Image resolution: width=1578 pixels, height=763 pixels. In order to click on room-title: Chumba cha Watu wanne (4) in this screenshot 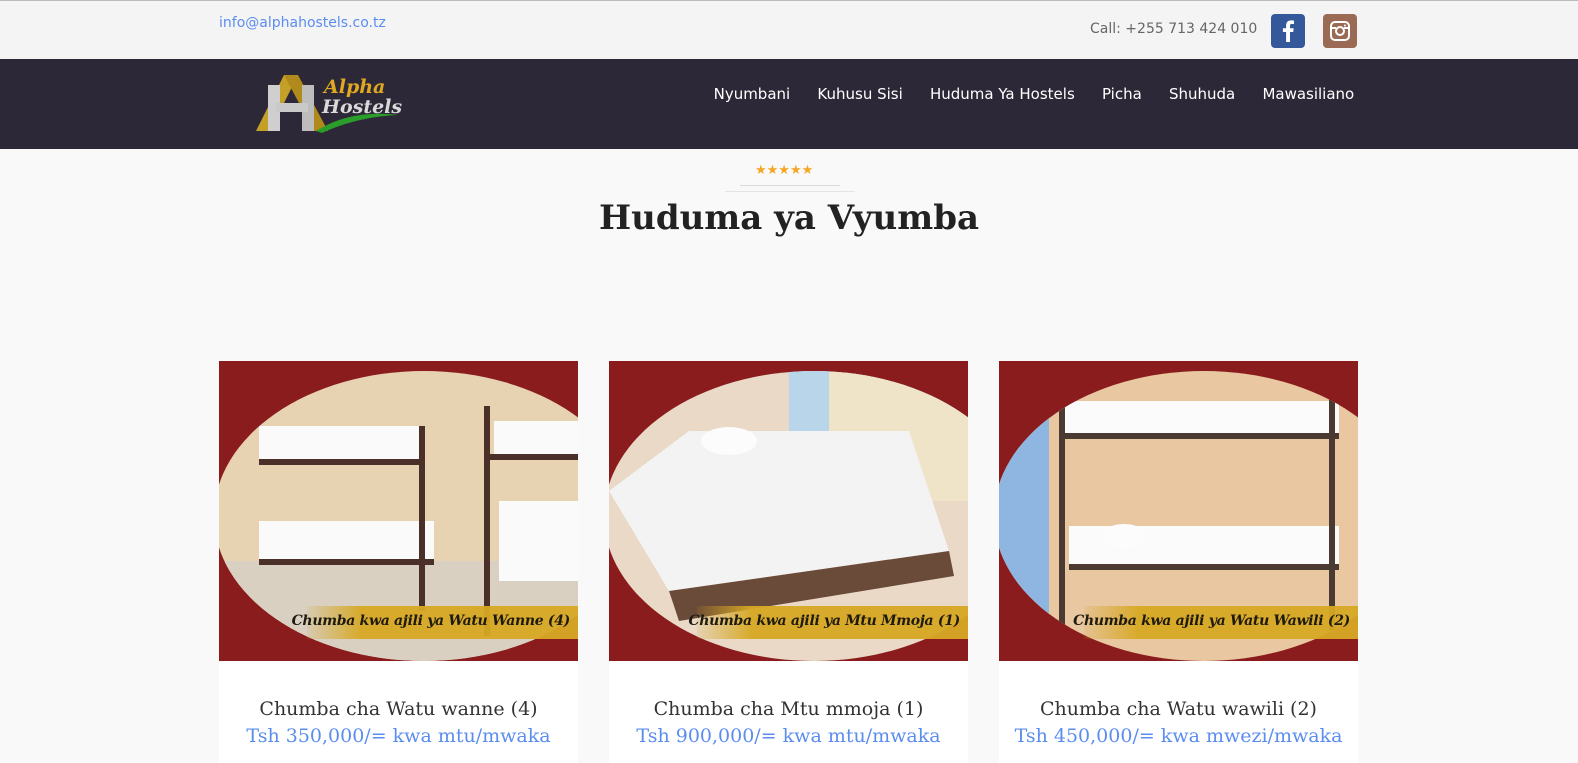, I will do `click(398, 709)`.